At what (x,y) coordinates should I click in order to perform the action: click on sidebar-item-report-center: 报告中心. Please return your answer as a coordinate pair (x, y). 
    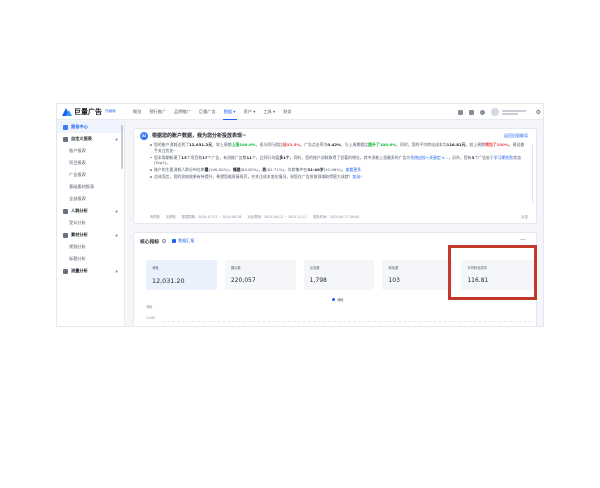
    Looking at the image, I should click on (90, 127).